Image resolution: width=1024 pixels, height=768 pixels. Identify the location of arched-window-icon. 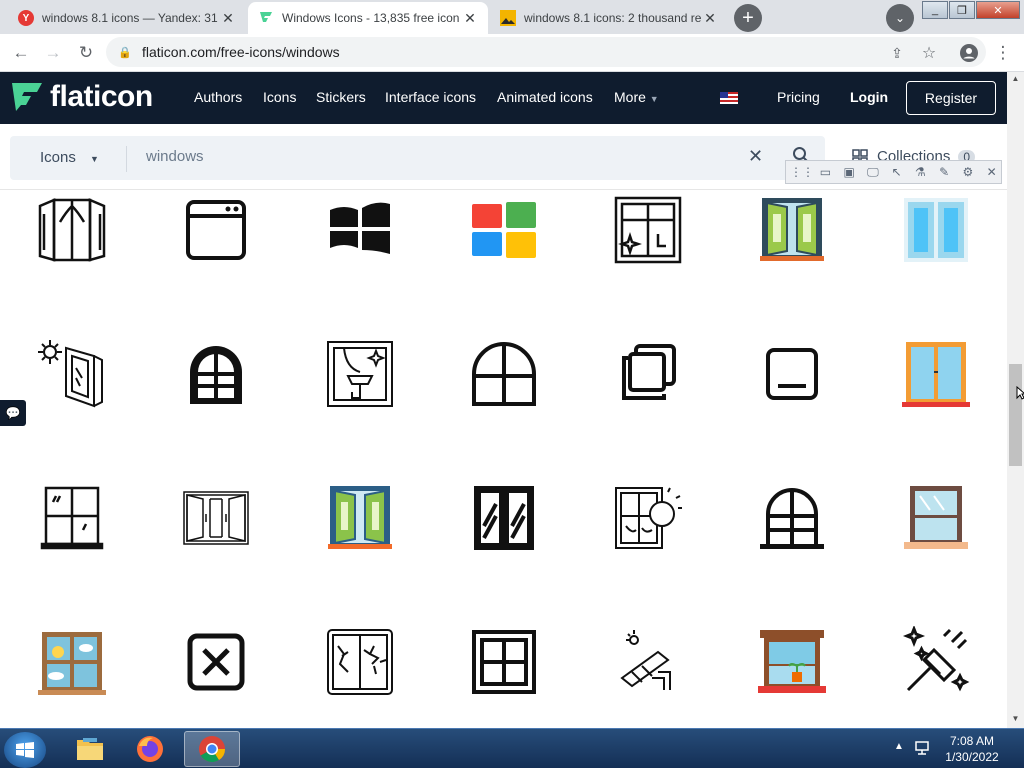
(216, 374).